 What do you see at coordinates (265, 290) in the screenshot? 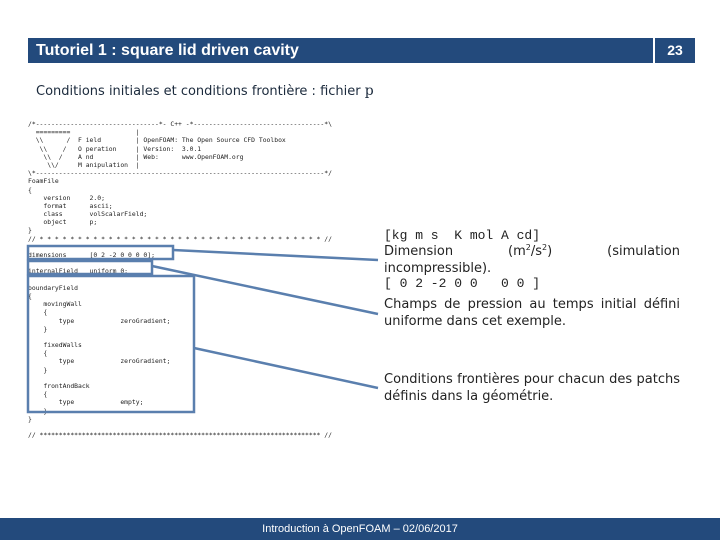
I see `connector-internal-field` at bounding box center [265, 290].